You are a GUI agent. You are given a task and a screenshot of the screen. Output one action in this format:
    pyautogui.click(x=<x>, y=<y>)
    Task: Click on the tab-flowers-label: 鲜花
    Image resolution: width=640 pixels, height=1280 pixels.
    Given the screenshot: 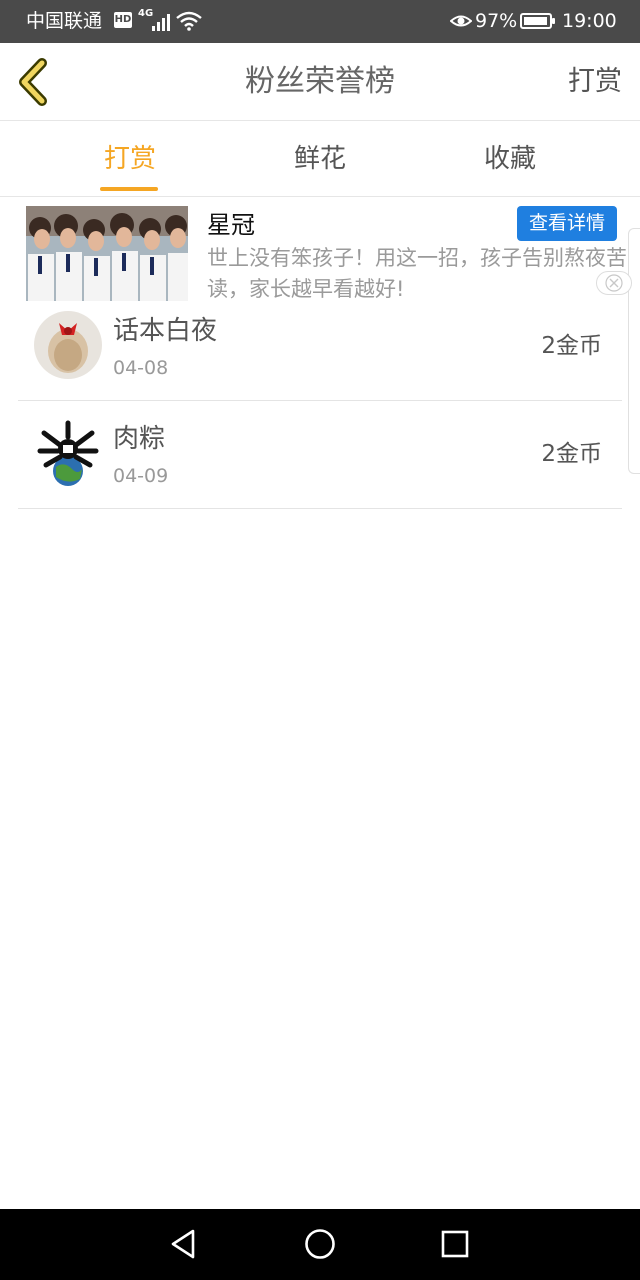 What is the action you would take?
    pyautogui.click(x=319, y=159)
    